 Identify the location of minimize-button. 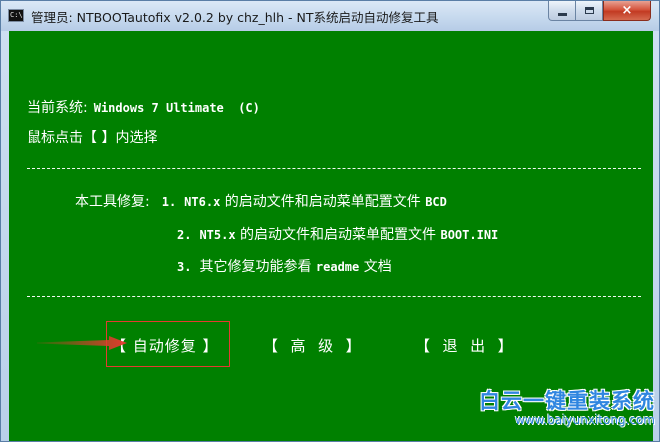
(562, 11).